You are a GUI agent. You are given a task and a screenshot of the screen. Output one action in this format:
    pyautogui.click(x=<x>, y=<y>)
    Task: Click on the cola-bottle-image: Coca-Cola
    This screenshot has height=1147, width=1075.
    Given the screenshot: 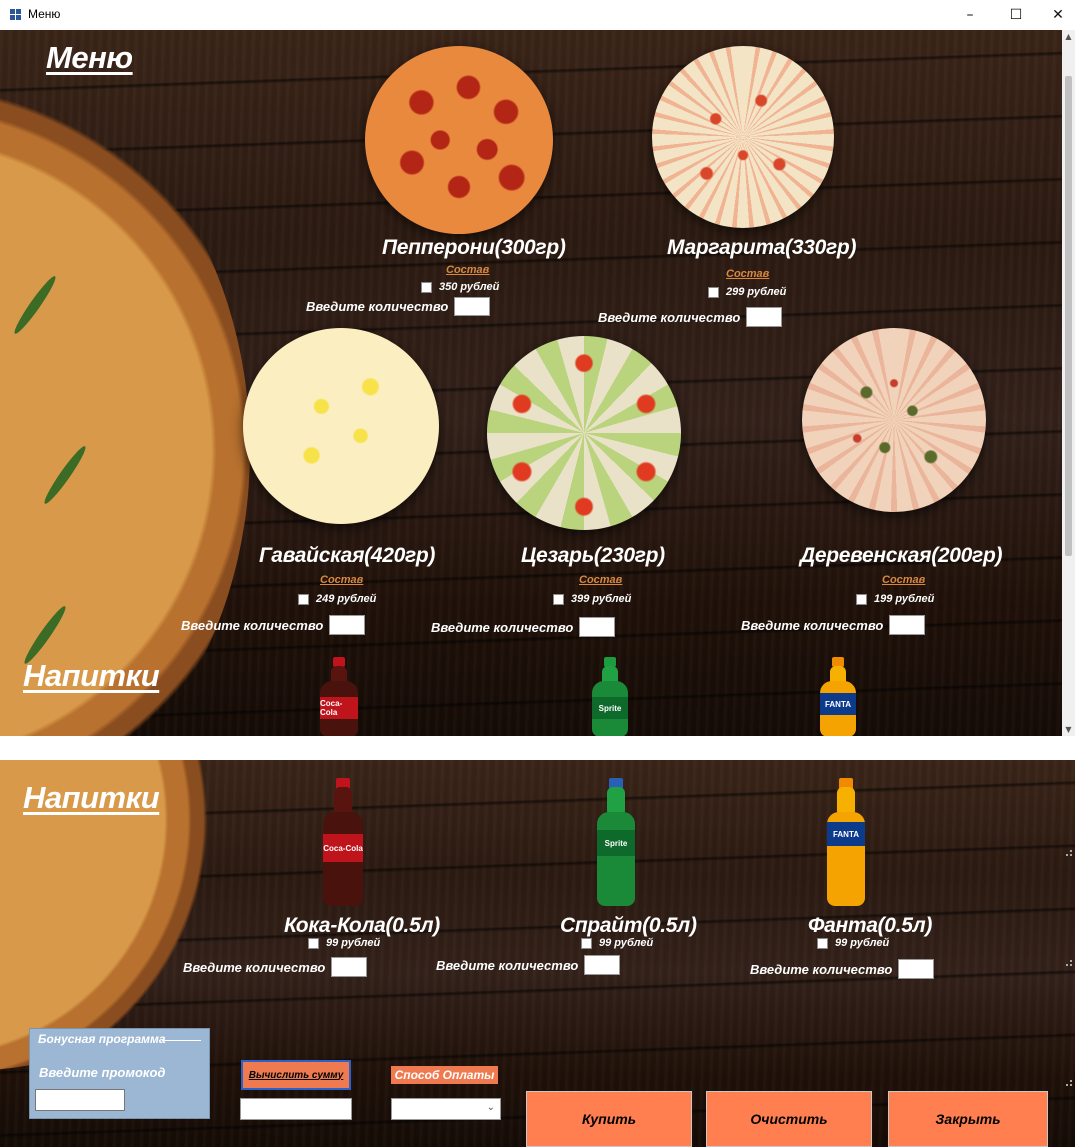 What is the action you would take?
    pyautogui.click(x=343, y=842)
    